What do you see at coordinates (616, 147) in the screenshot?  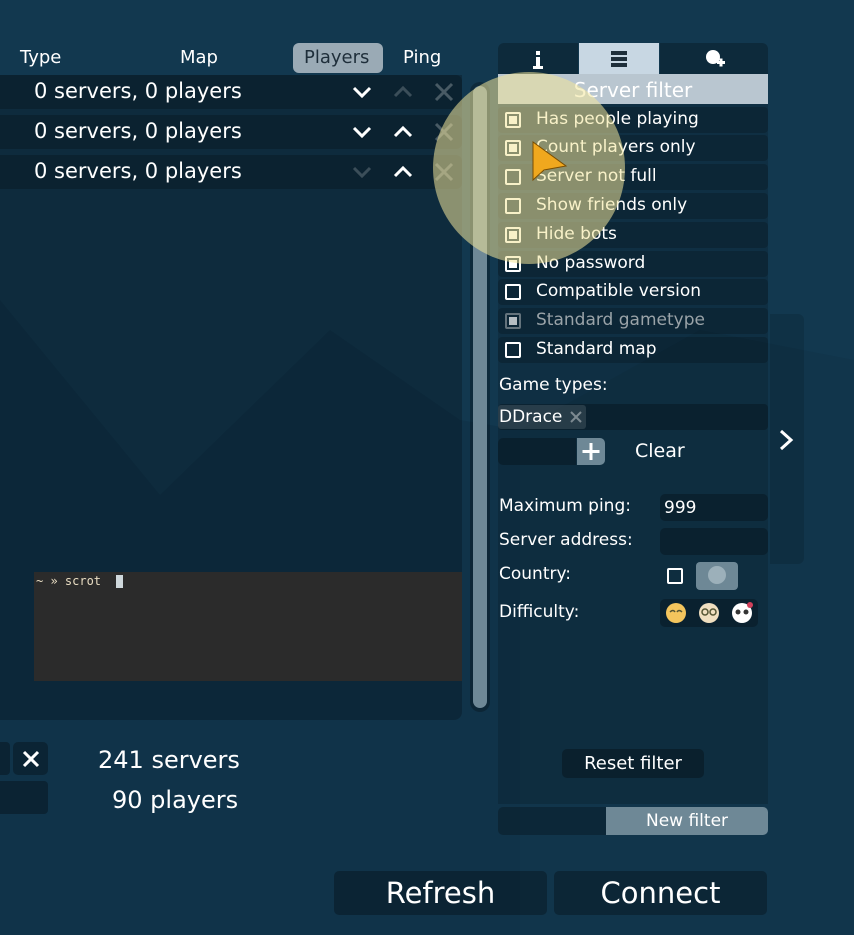 I see `checkbox-label: Count players only` at bounding box center [616, 147].